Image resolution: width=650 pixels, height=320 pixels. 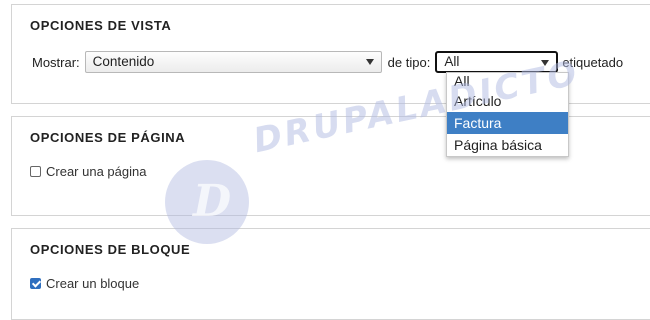 I want to click on view-options-title: OPCIONES DE VISTA, so click(x=101, y=25).